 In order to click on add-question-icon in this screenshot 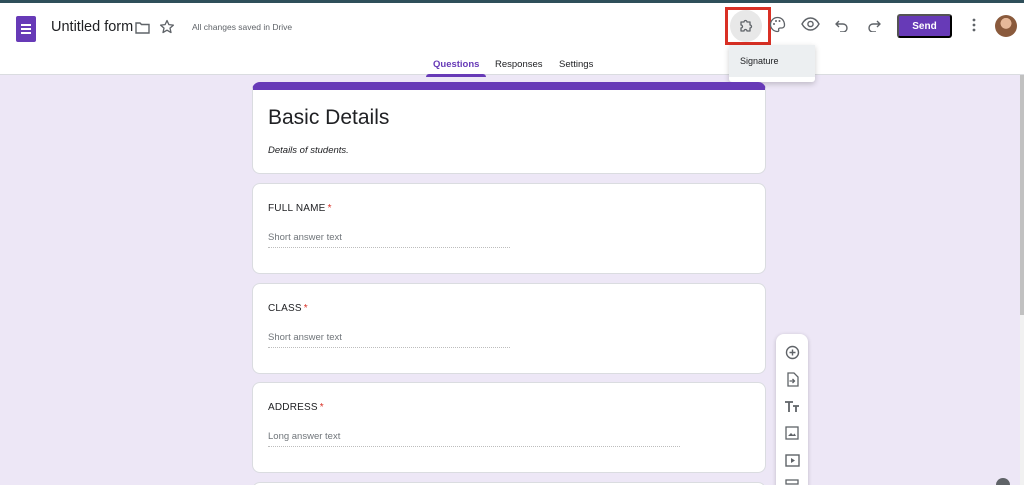, I will do `click(792, 352)`.